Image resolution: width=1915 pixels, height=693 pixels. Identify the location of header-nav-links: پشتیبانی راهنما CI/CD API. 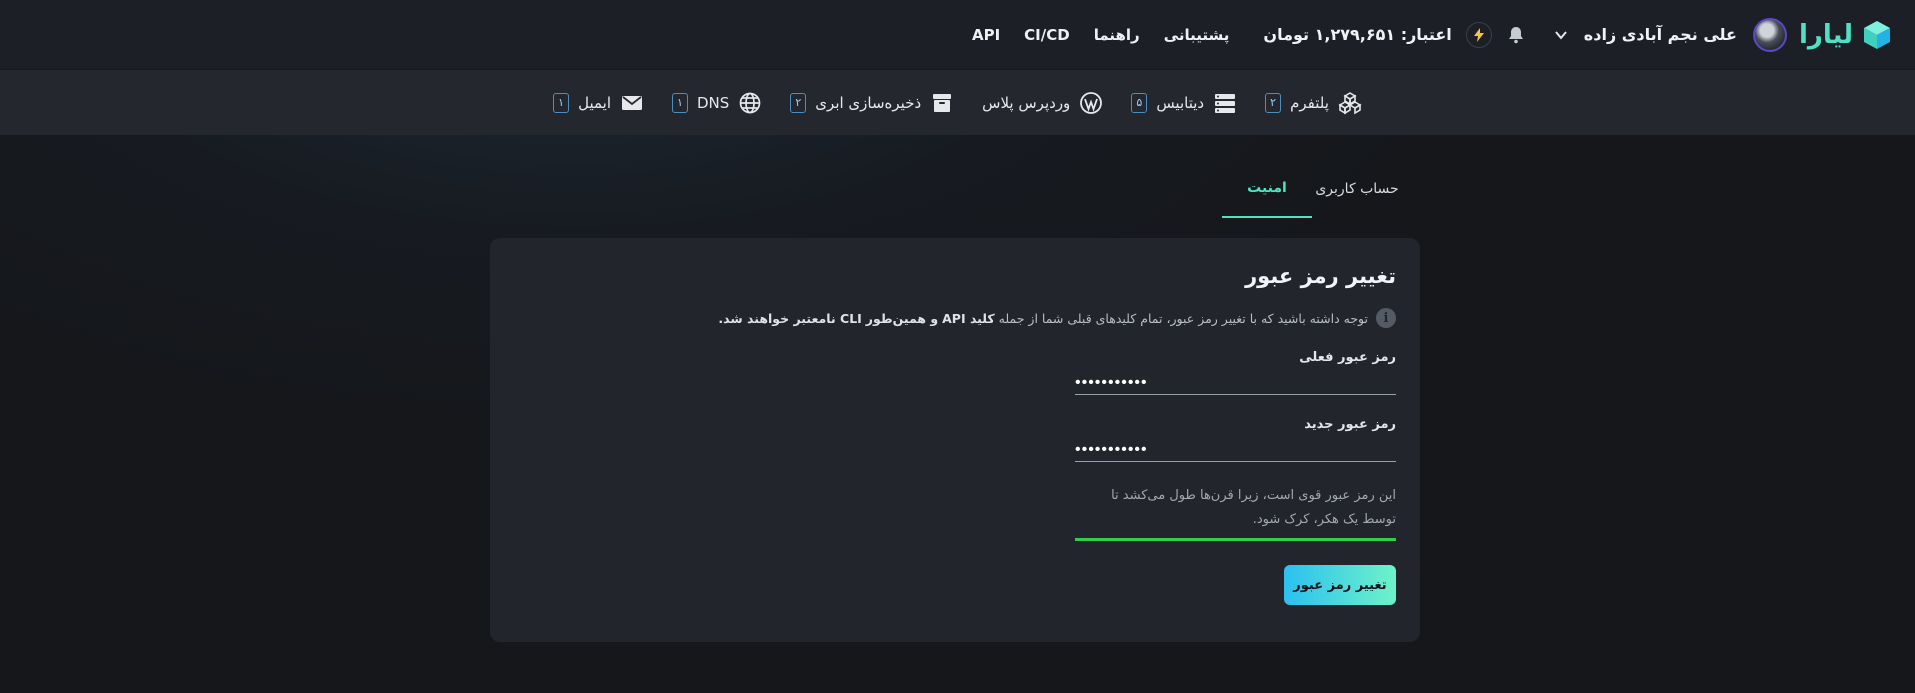
(1100, 35).